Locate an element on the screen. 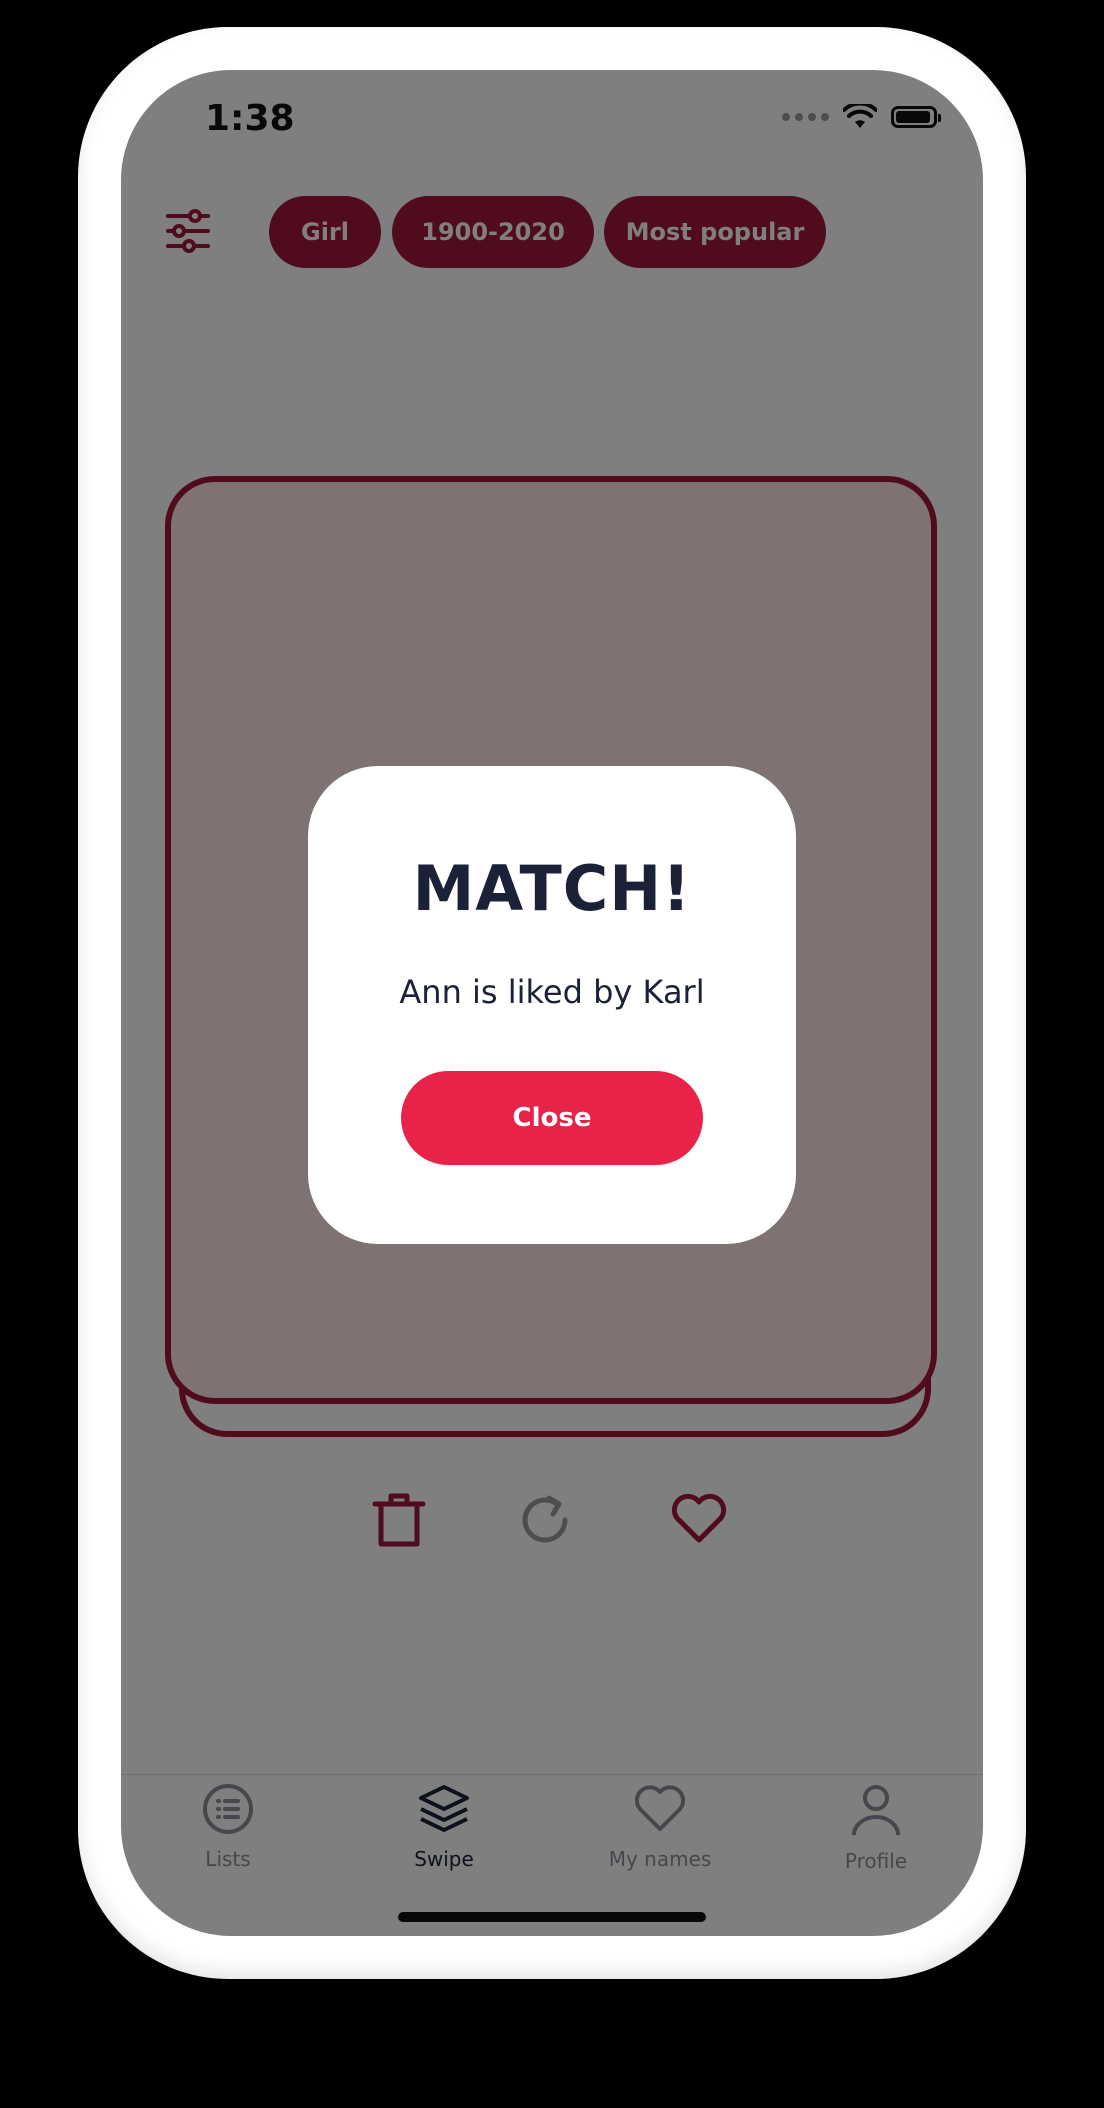  match-title: MATCH! is located at coordinates (552, 888).